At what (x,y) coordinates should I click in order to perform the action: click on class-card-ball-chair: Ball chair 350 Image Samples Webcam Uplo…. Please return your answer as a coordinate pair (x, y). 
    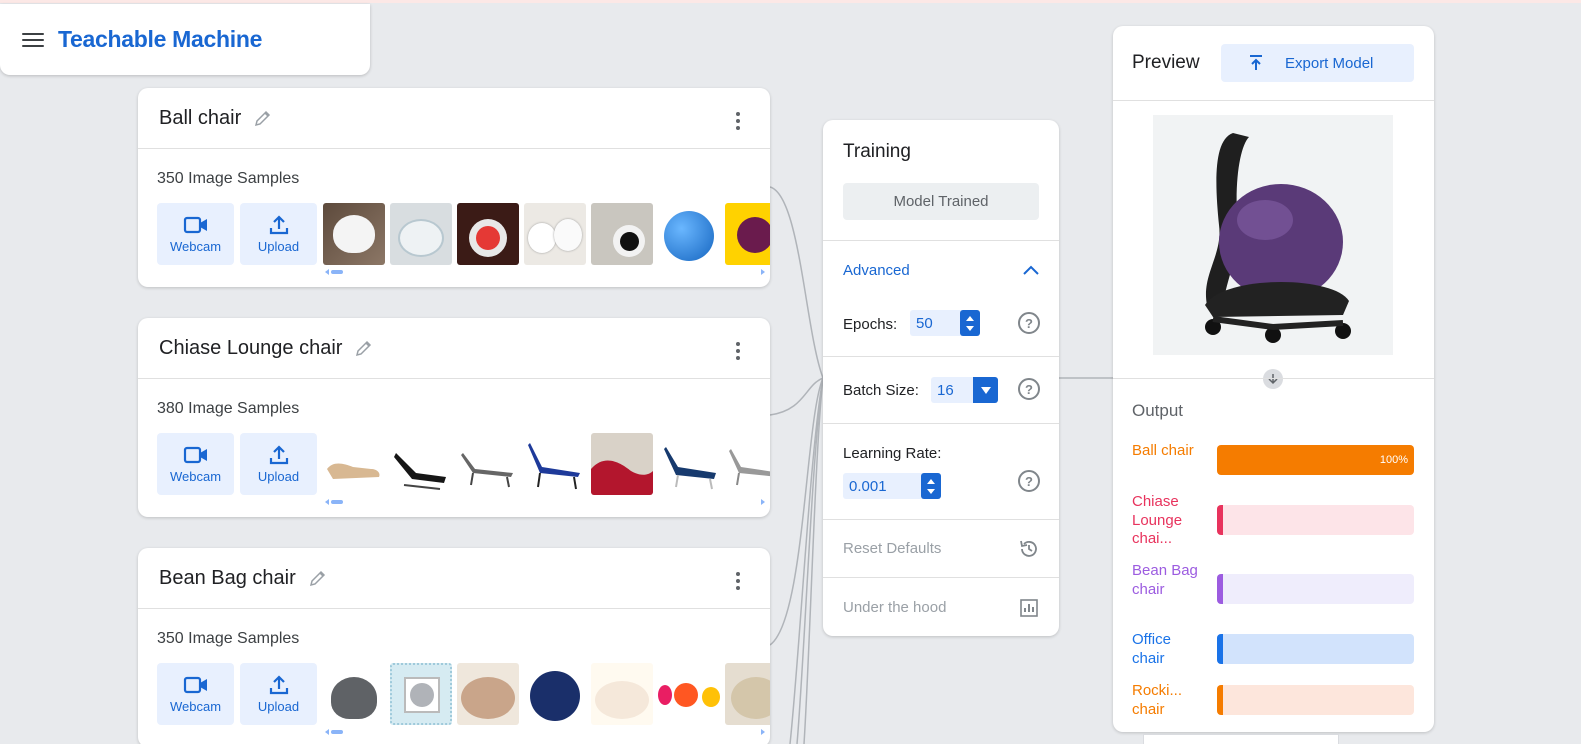
    Looking at the image, I should click on (454, 187).